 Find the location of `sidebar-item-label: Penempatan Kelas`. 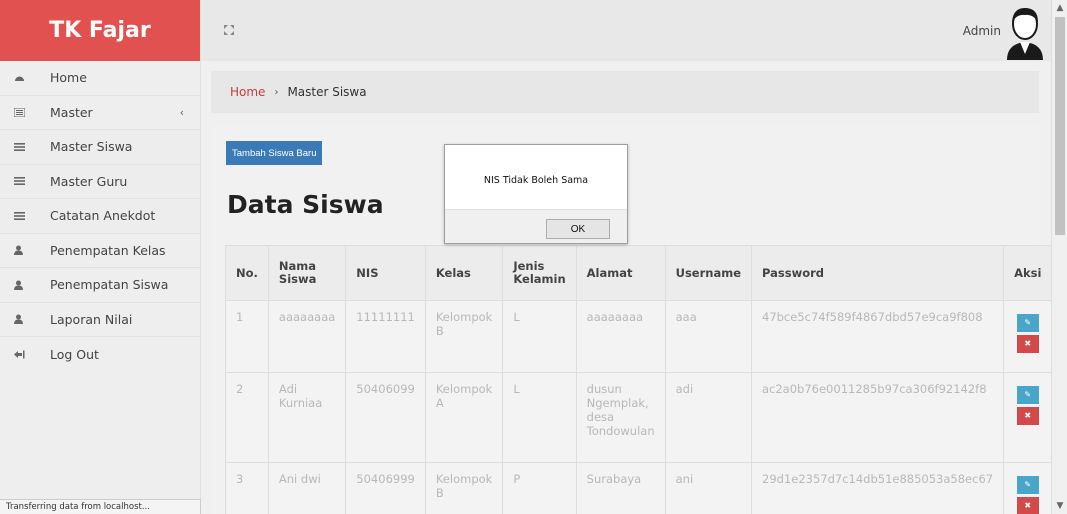

sidebar-item-label: Penempatan Kelas is located at coordinates (108, 250).